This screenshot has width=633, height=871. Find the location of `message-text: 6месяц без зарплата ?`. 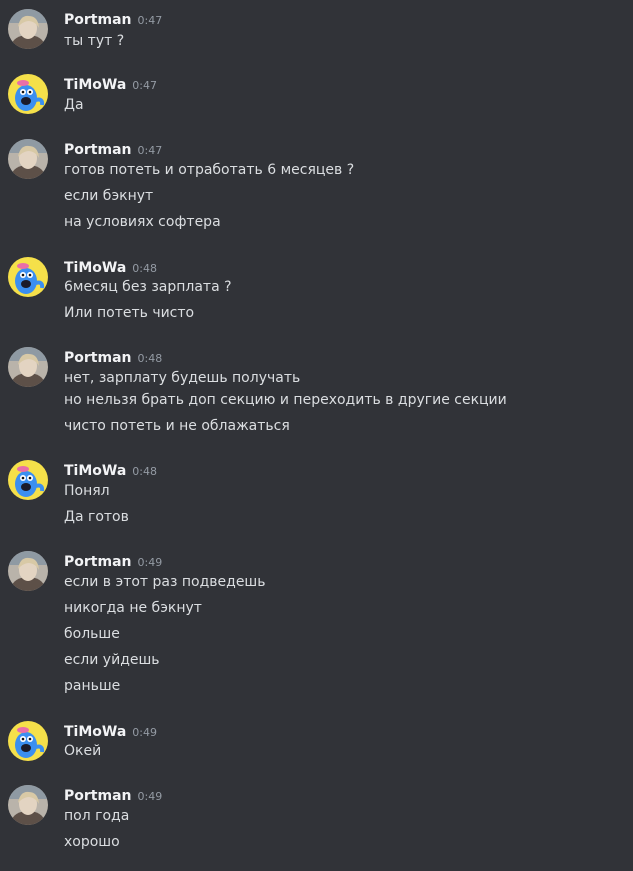

message-text: 6месяц без зарплата ? is located at coordinates (148, 287).